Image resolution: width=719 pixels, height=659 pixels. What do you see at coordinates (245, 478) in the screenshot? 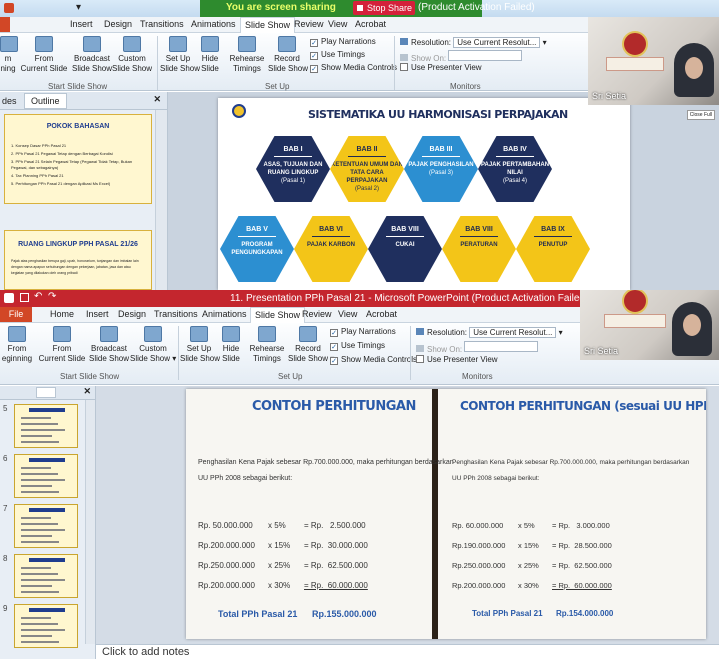
I see `left-intro-2: UU PPh 2008 sebagai berikut:` at bounding box center [245, 478].